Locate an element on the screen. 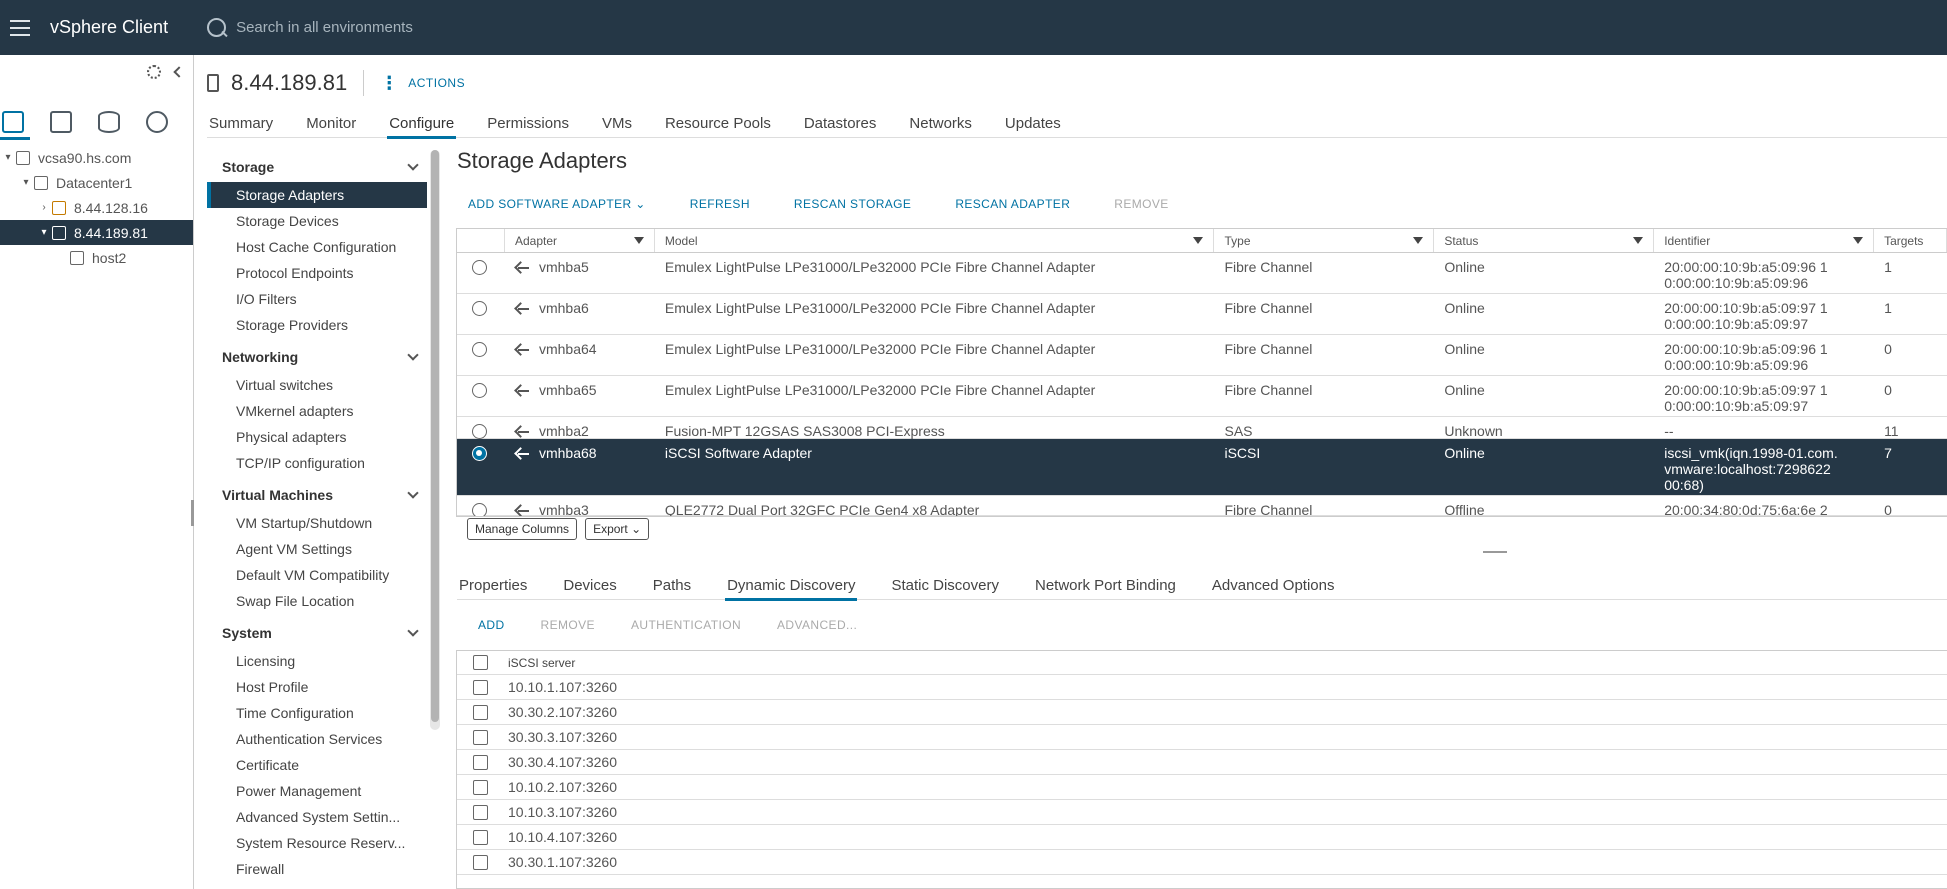 This screenshot has width=1947, height=889. nav-item: VMkernel adapters is located at coordinates (317, 411).